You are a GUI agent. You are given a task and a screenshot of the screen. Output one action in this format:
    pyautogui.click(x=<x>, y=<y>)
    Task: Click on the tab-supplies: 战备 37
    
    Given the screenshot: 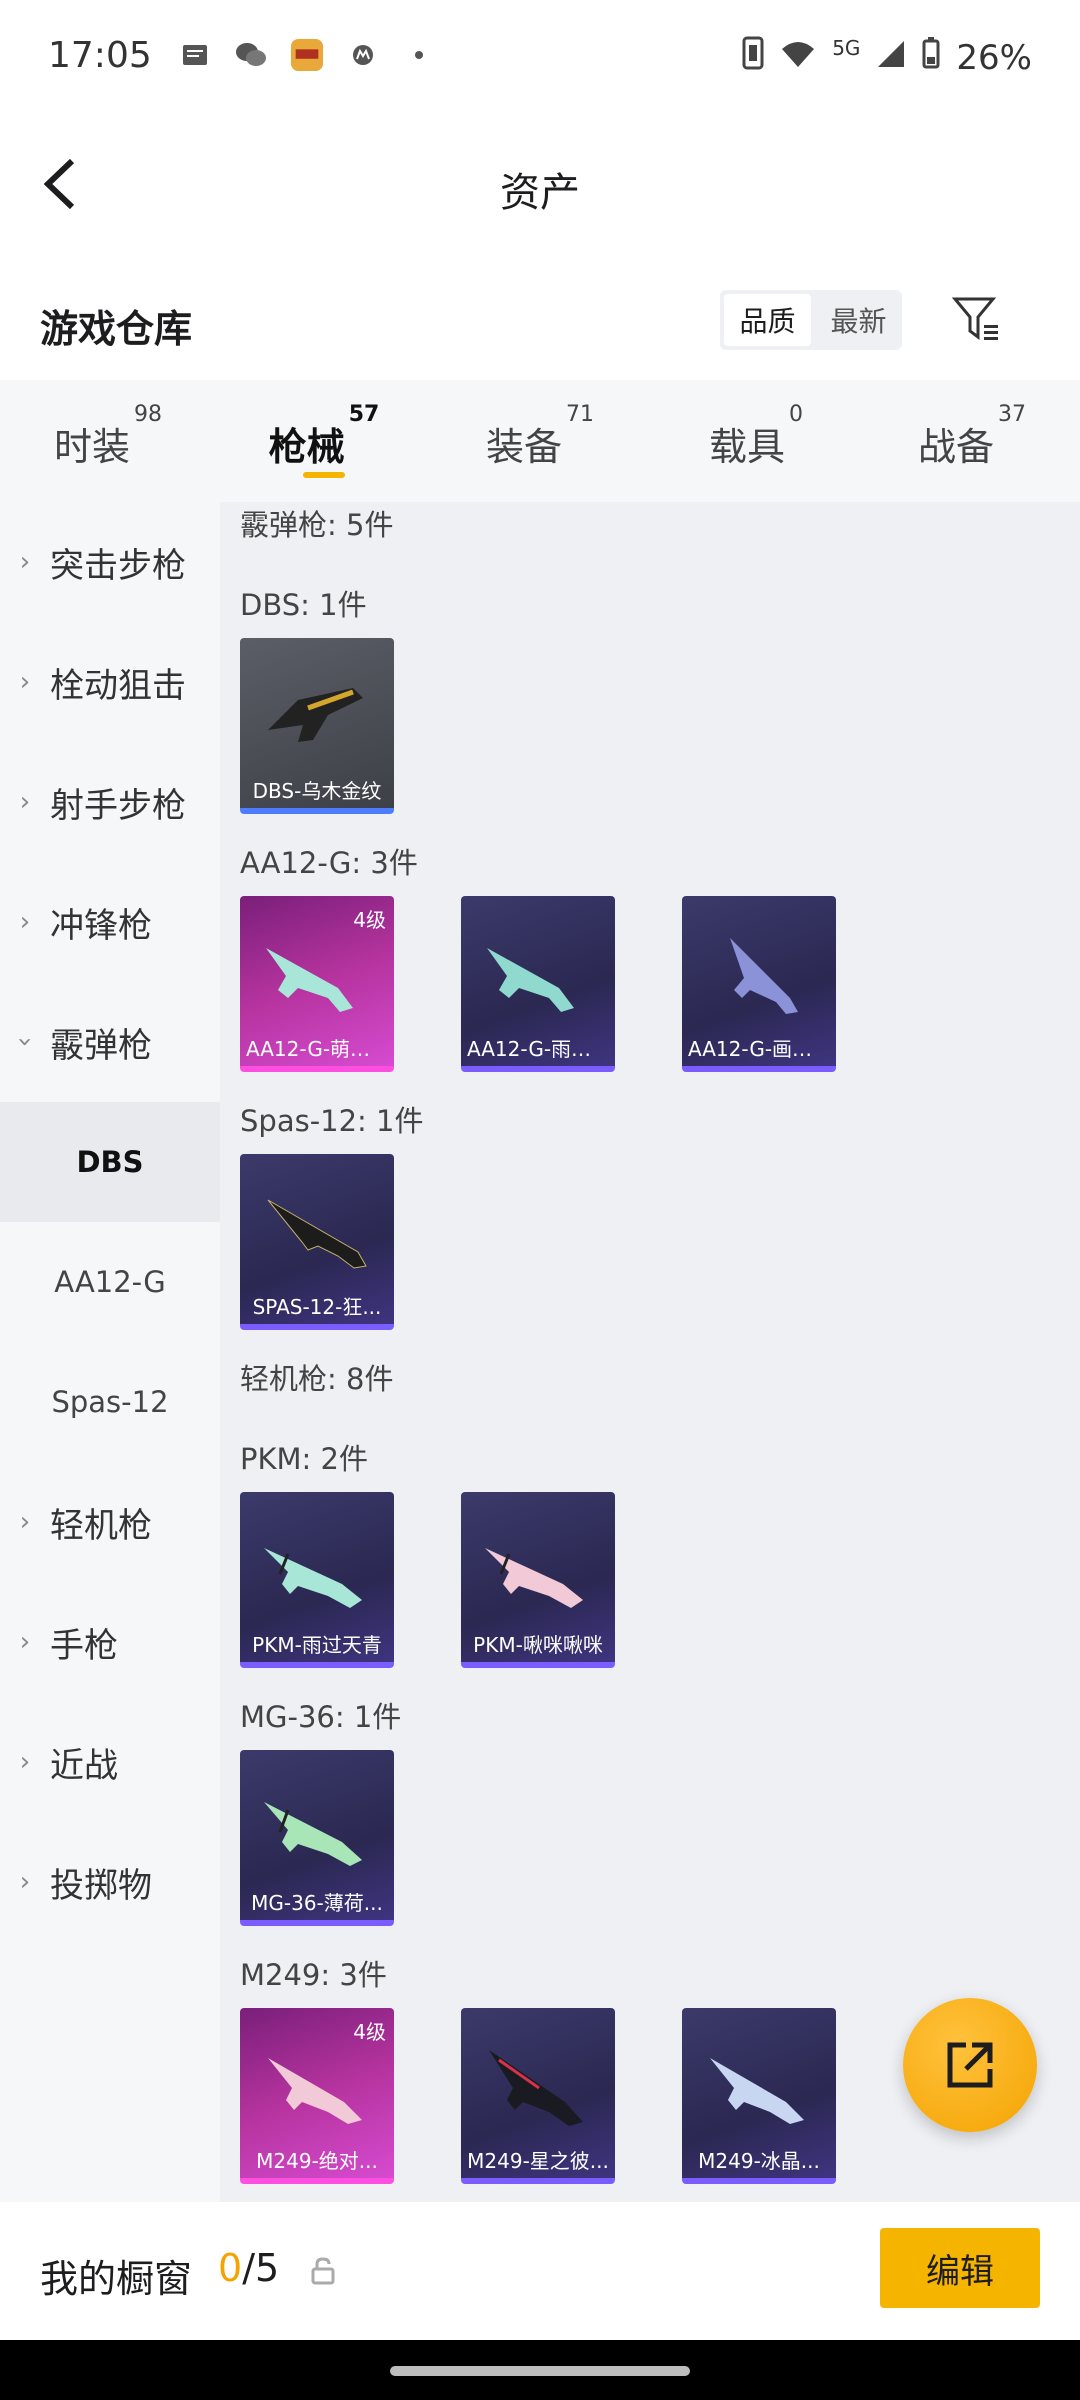 What is the action you would take?
    pyautogui.click(x=972, y=441)
    